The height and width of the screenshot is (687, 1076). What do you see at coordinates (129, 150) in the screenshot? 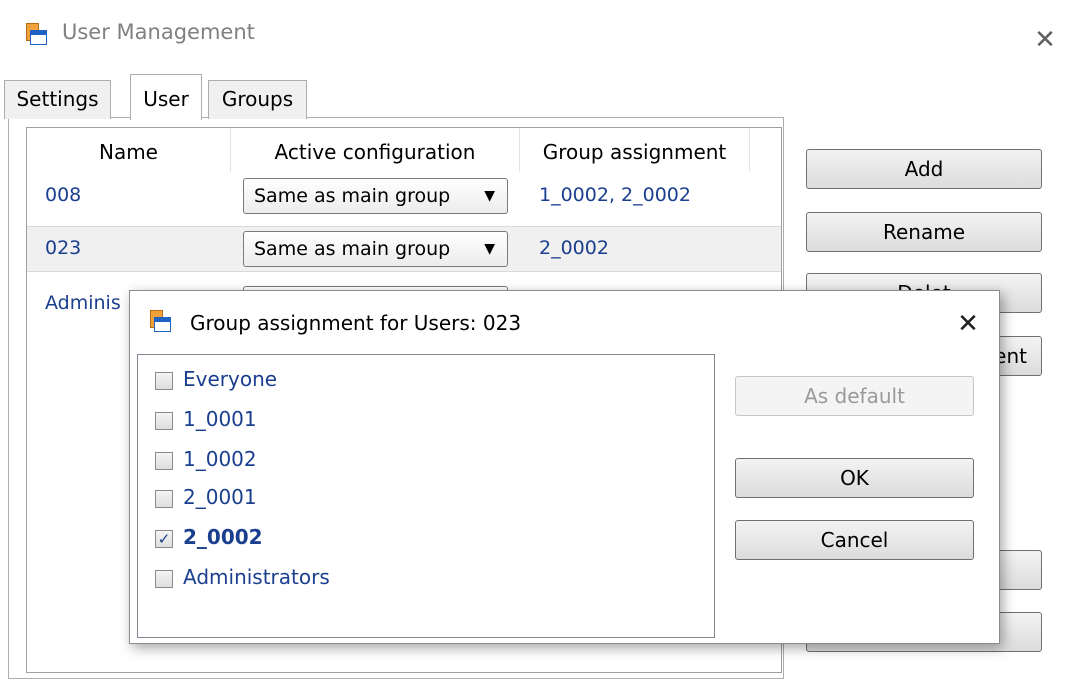
I see `column-header-name: Name` at bounding box center [129, 150].